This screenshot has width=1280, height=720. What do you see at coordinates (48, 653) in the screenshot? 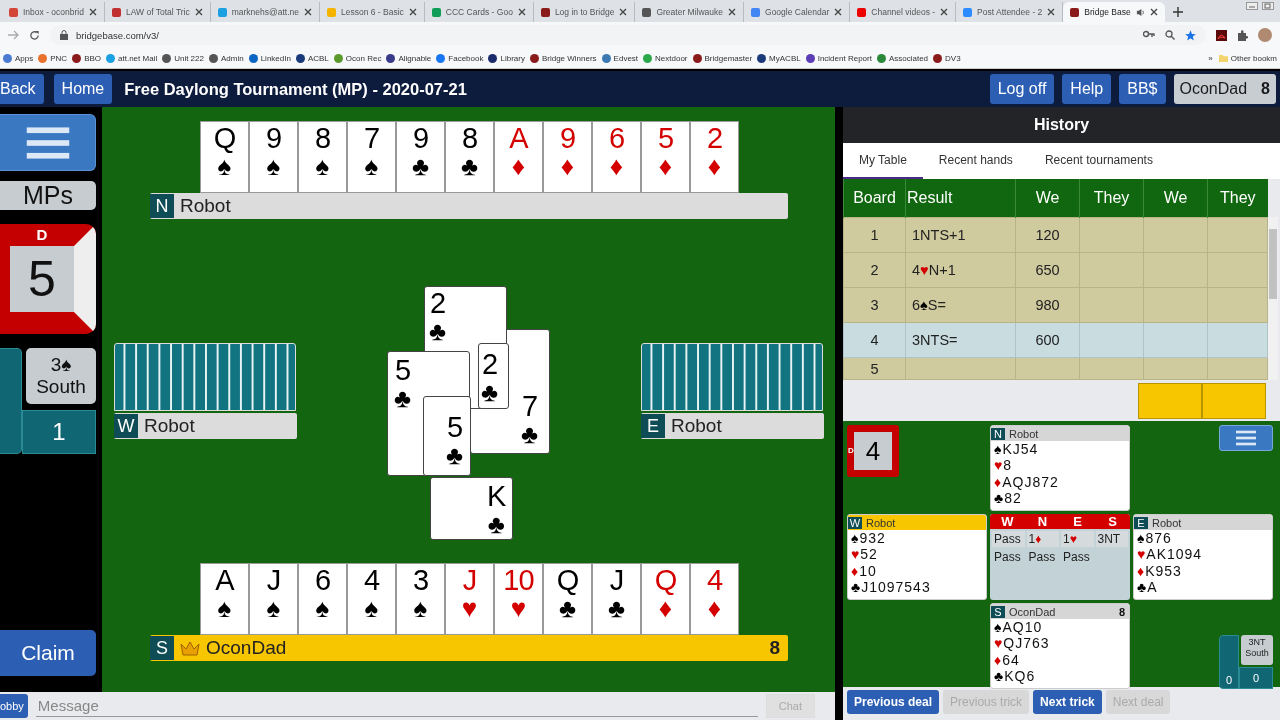
I see `claim-button: Claim` at bounding box center [48, 653].